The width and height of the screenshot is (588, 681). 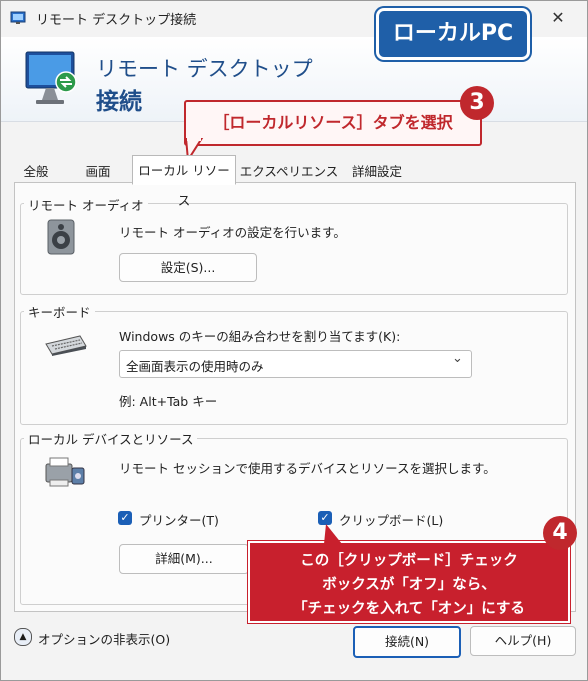 I want to click on printer-checkbox: ✓, so click(x=125, y=518).